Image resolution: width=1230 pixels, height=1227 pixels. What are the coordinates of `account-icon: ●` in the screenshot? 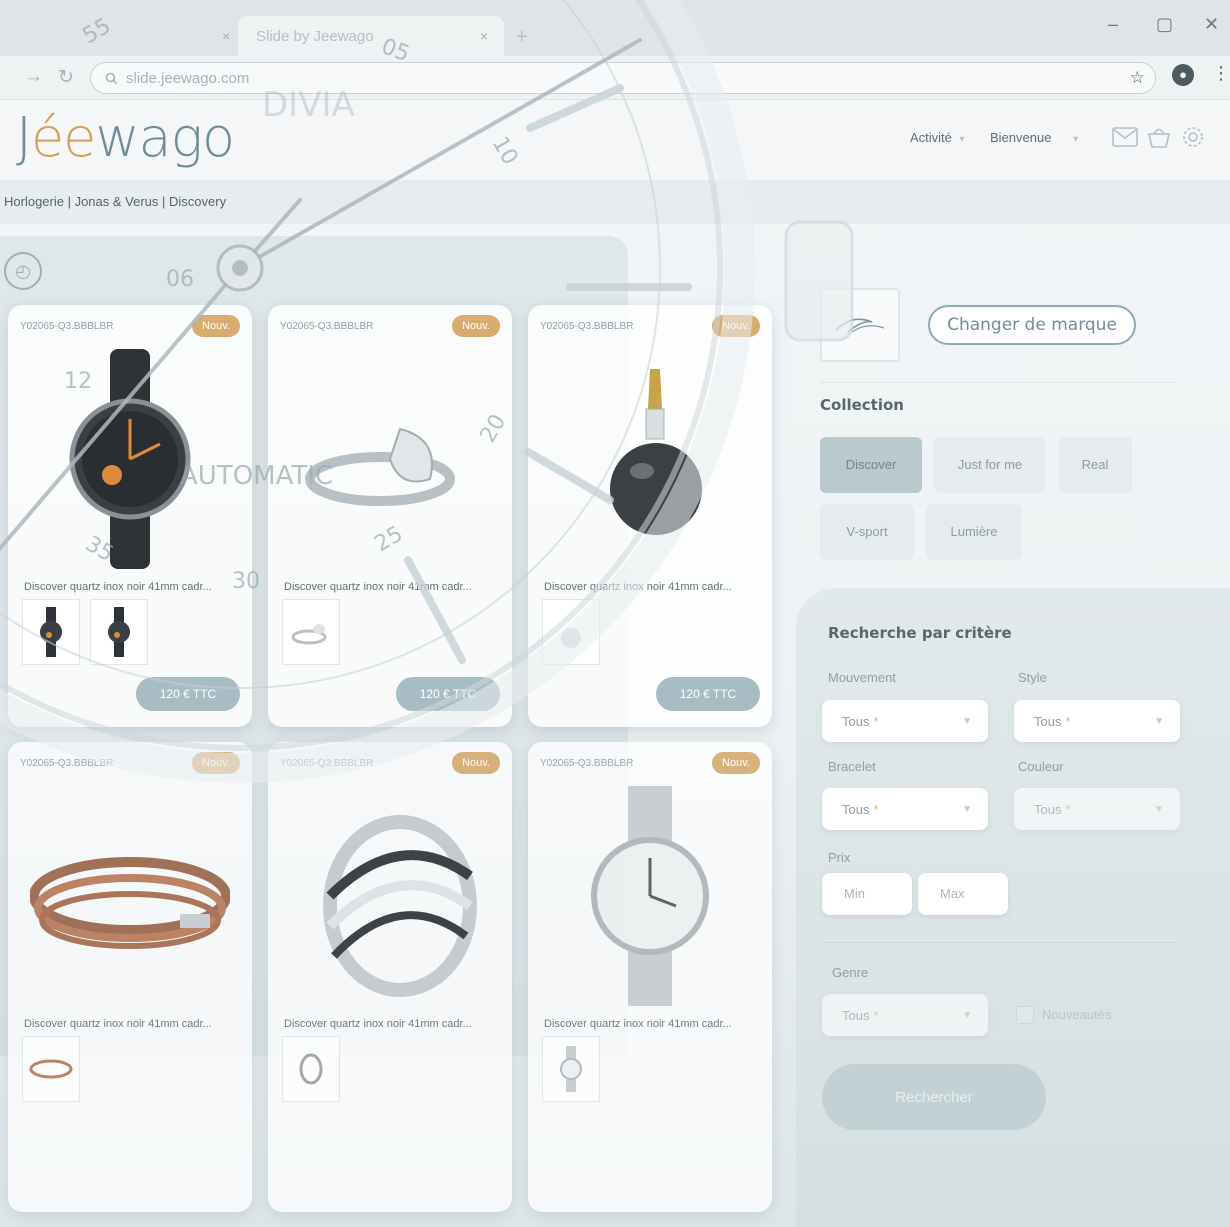 It's located at (1183, 75).